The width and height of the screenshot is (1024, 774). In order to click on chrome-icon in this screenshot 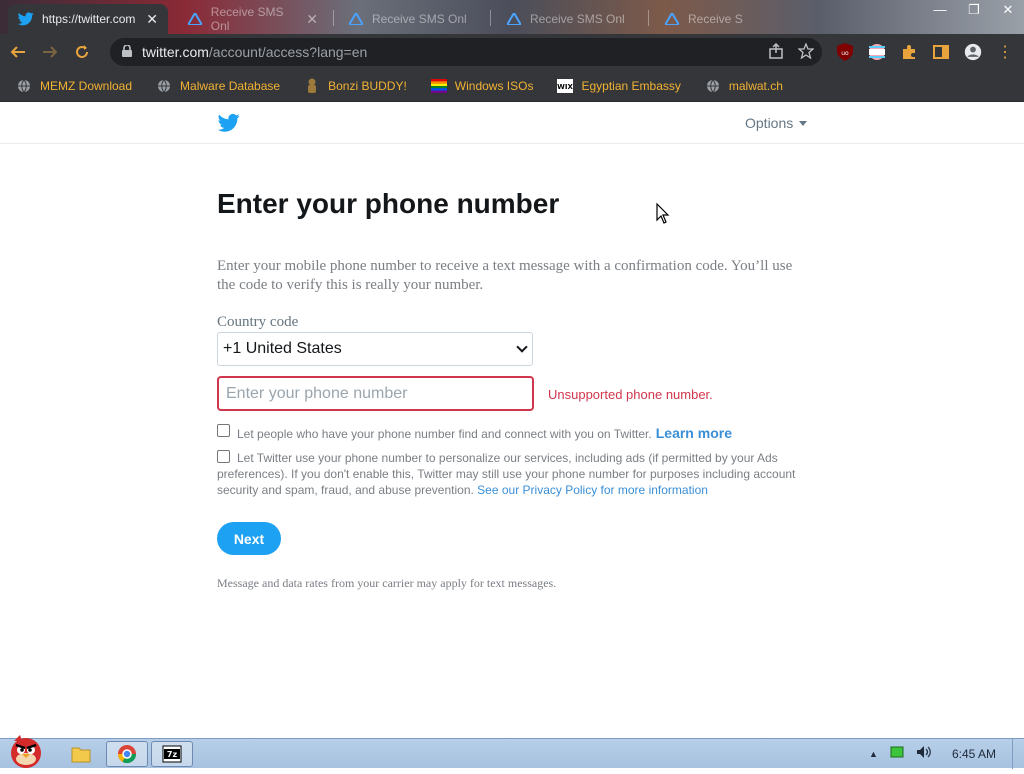, I will do `click(127, 754)`.